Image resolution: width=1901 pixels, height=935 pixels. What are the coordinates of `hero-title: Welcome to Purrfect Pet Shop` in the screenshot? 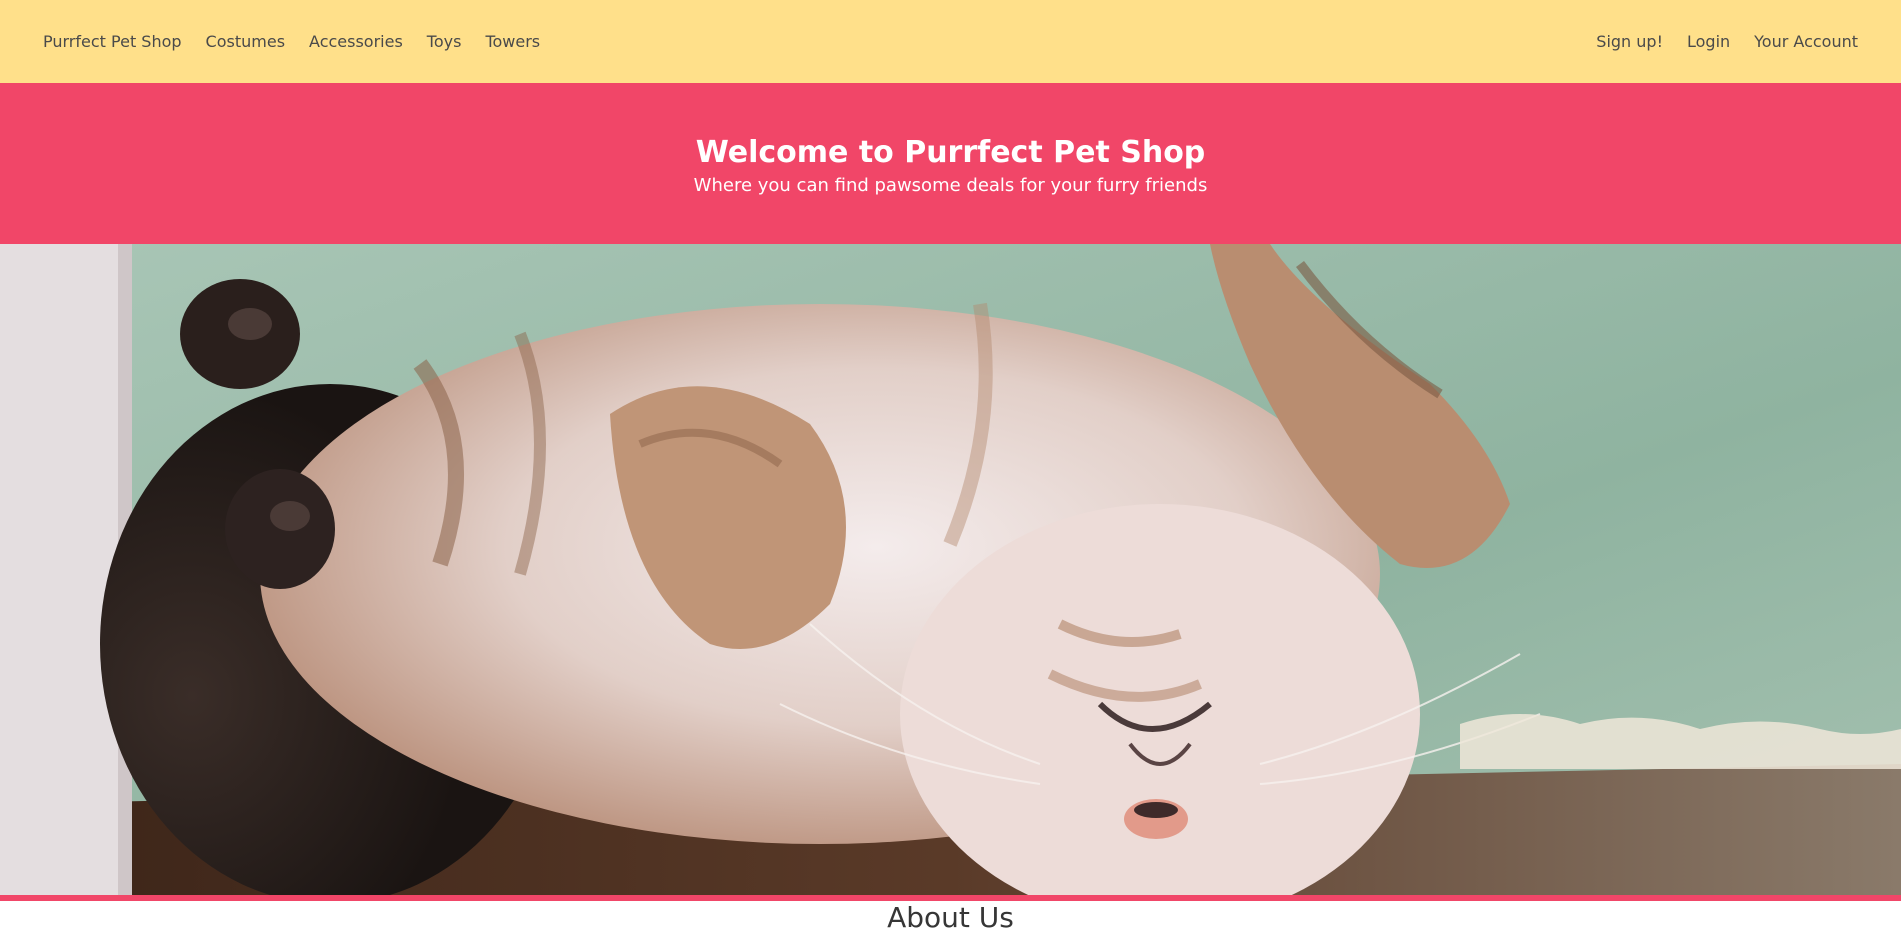 It's located at (950, 152).